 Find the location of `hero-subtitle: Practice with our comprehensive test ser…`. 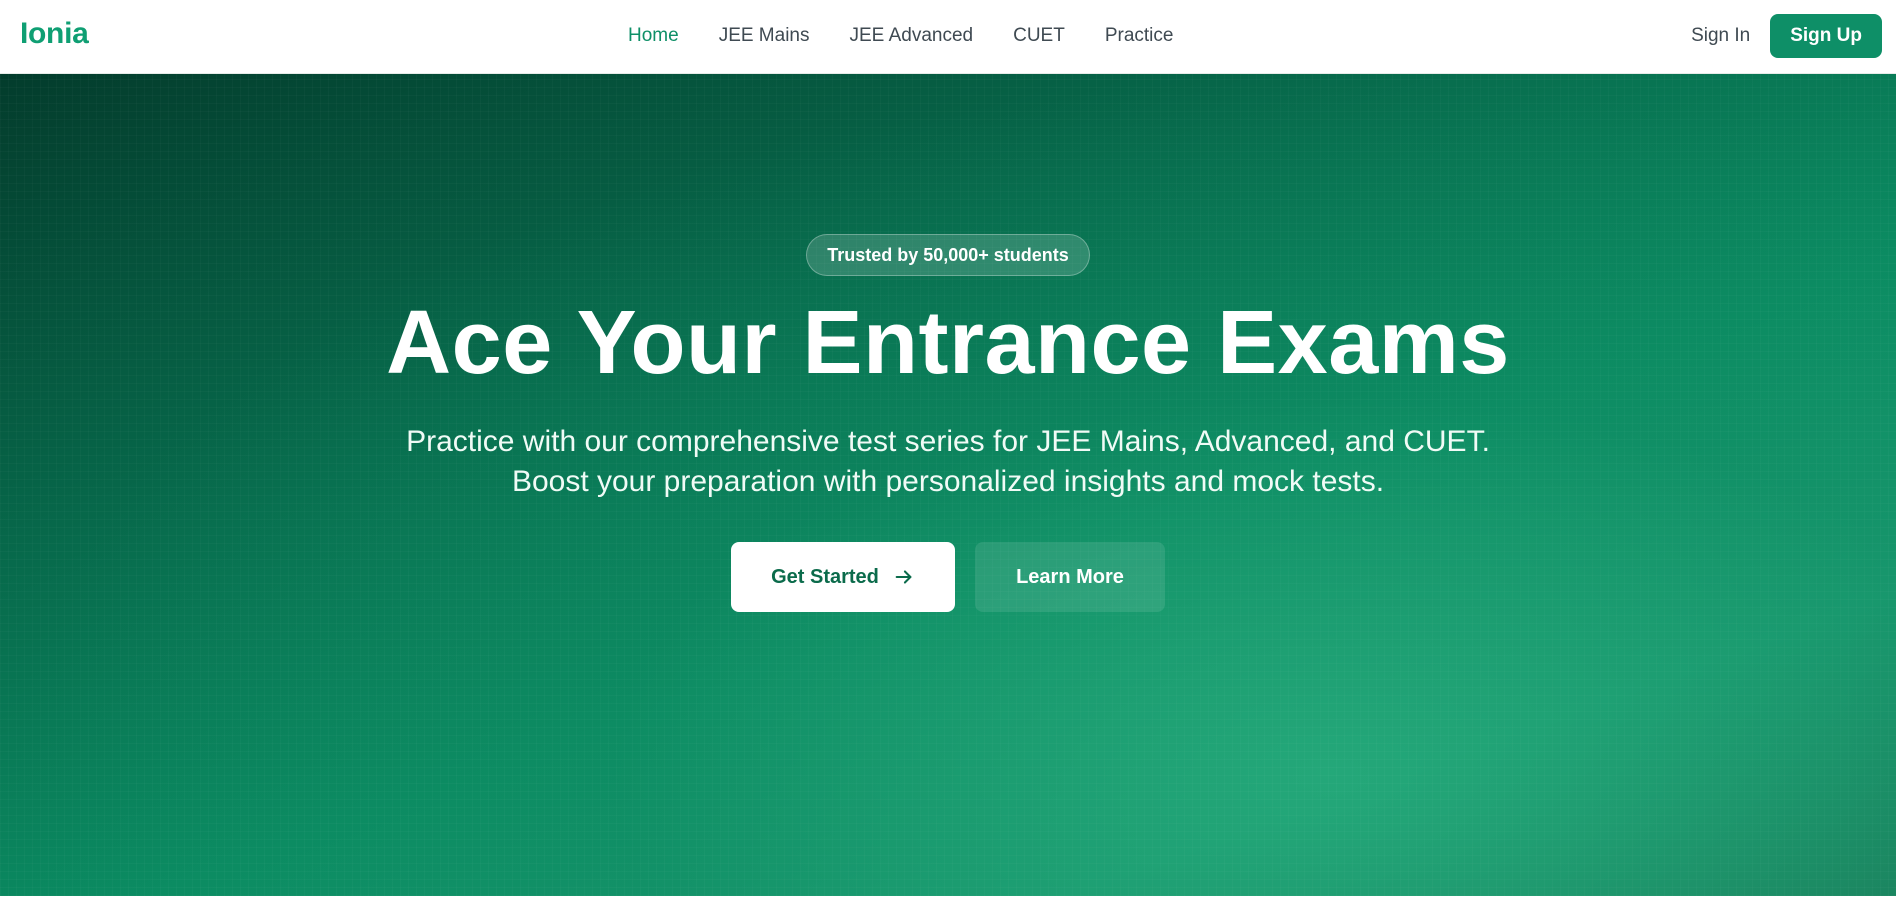

hero-subtitle: Practice with our comprehensive test ser… is located at coordinates (948, 462).